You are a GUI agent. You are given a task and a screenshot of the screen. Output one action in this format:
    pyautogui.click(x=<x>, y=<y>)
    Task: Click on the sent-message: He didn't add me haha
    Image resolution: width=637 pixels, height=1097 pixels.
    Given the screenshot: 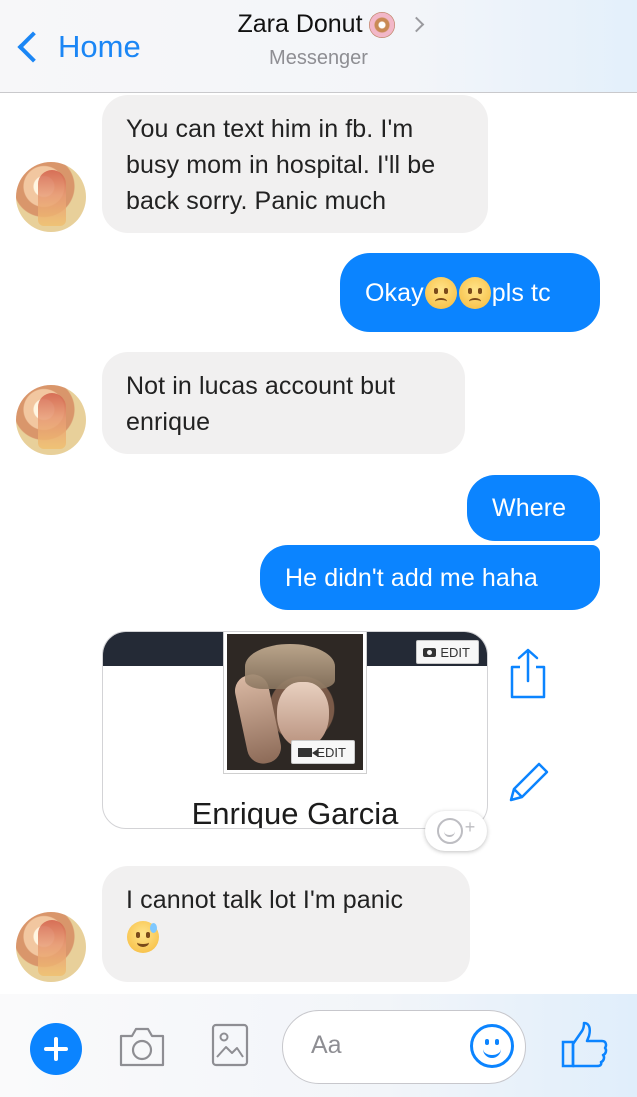 What is the action you would take?
    pyautogui.click(x=430, y=577)
    